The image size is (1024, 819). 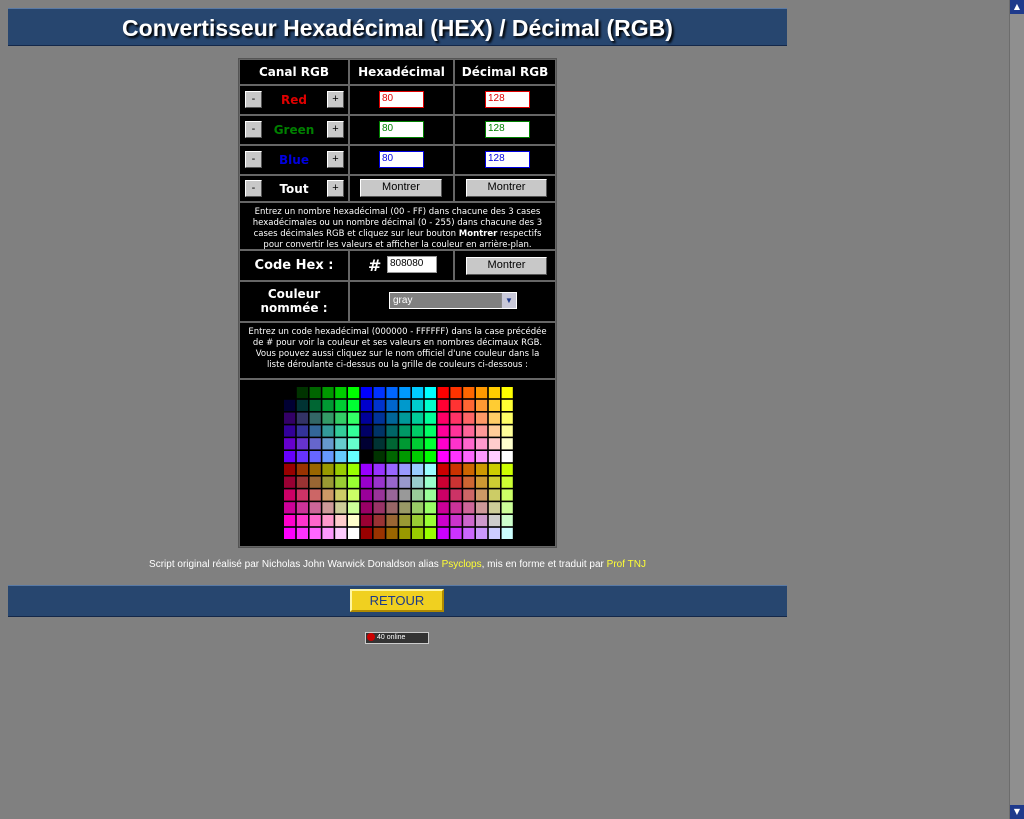 I want to click on named-color-select: gray ▼, so click(x=453, y=300).